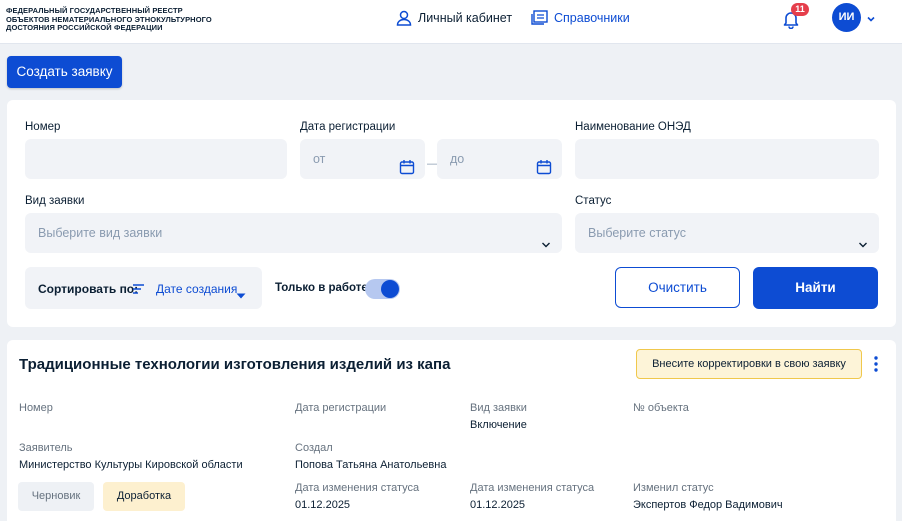  I want to click on in-work-toggle, so click(382, 289).